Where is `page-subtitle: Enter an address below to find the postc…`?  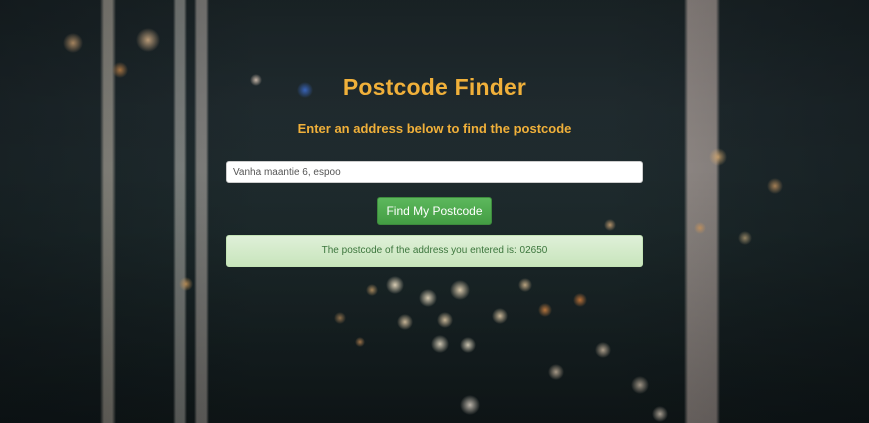
page-subtitle: Enter an address below to find the postc… is located at coordinates (434, 128).